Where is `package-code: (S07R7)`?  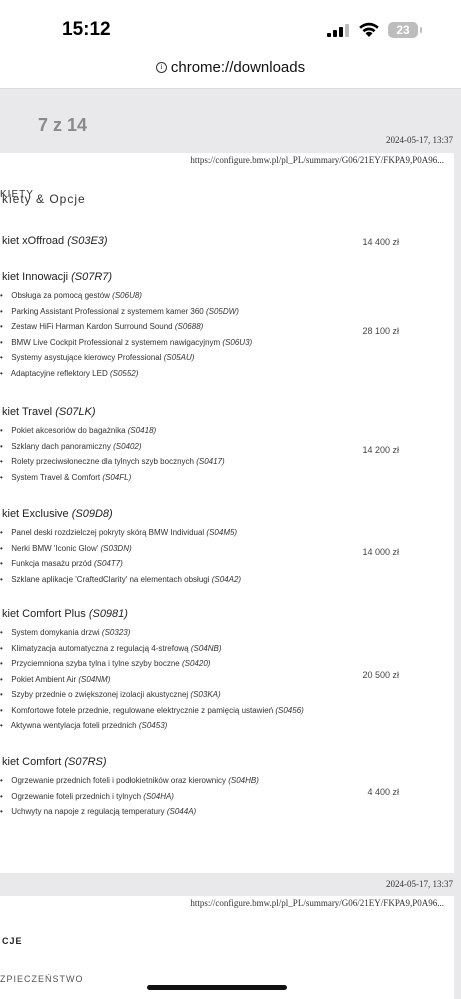
package-code: (S07R7) is located at coordinates (92, 277).